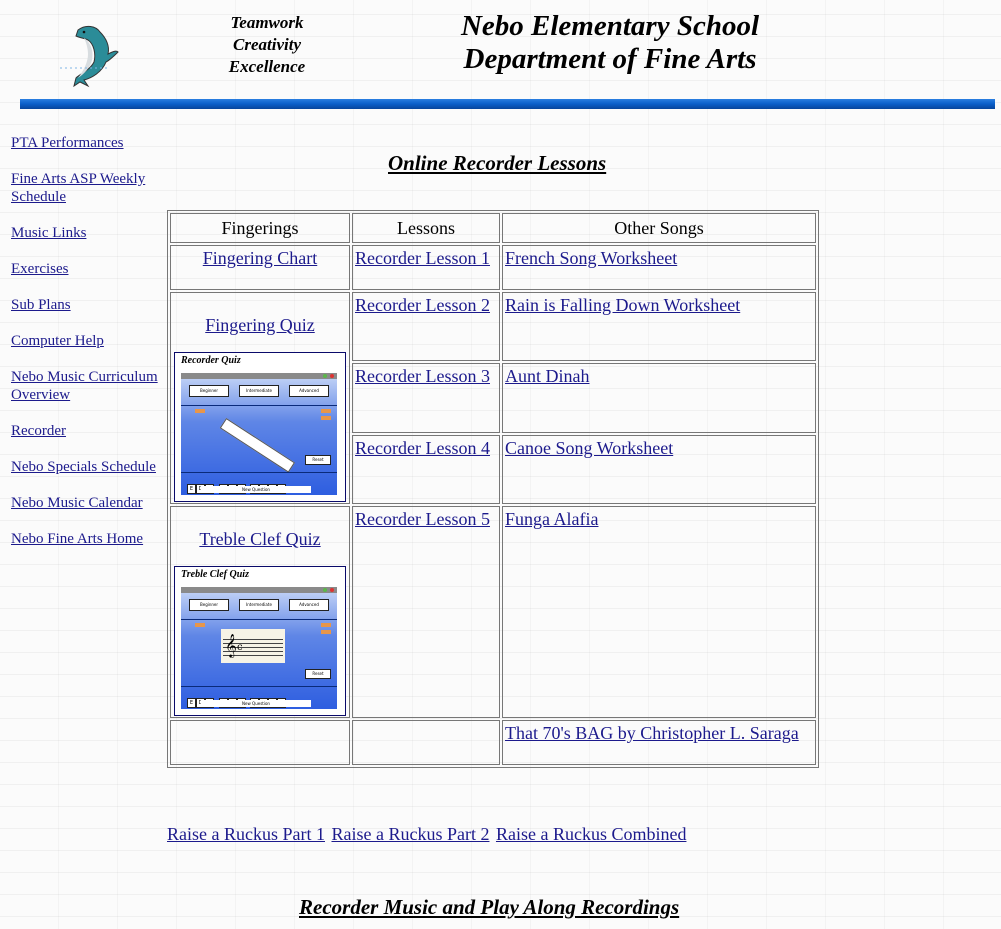 The height and width of the screenshot is (929, 1001). What do you see at coordinates (253, 646) in the screenshot?
I see `treble-staff: 𝄞 c` at bounding box center [253, 646].